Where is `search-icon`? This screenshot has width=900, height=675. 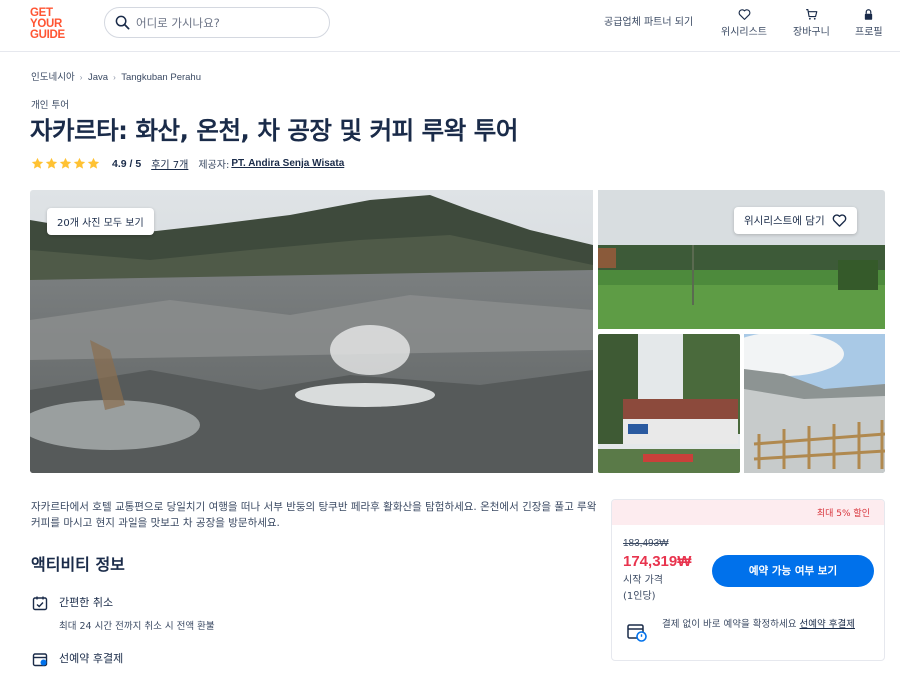
search-icon is located at coordinates (122, 22).